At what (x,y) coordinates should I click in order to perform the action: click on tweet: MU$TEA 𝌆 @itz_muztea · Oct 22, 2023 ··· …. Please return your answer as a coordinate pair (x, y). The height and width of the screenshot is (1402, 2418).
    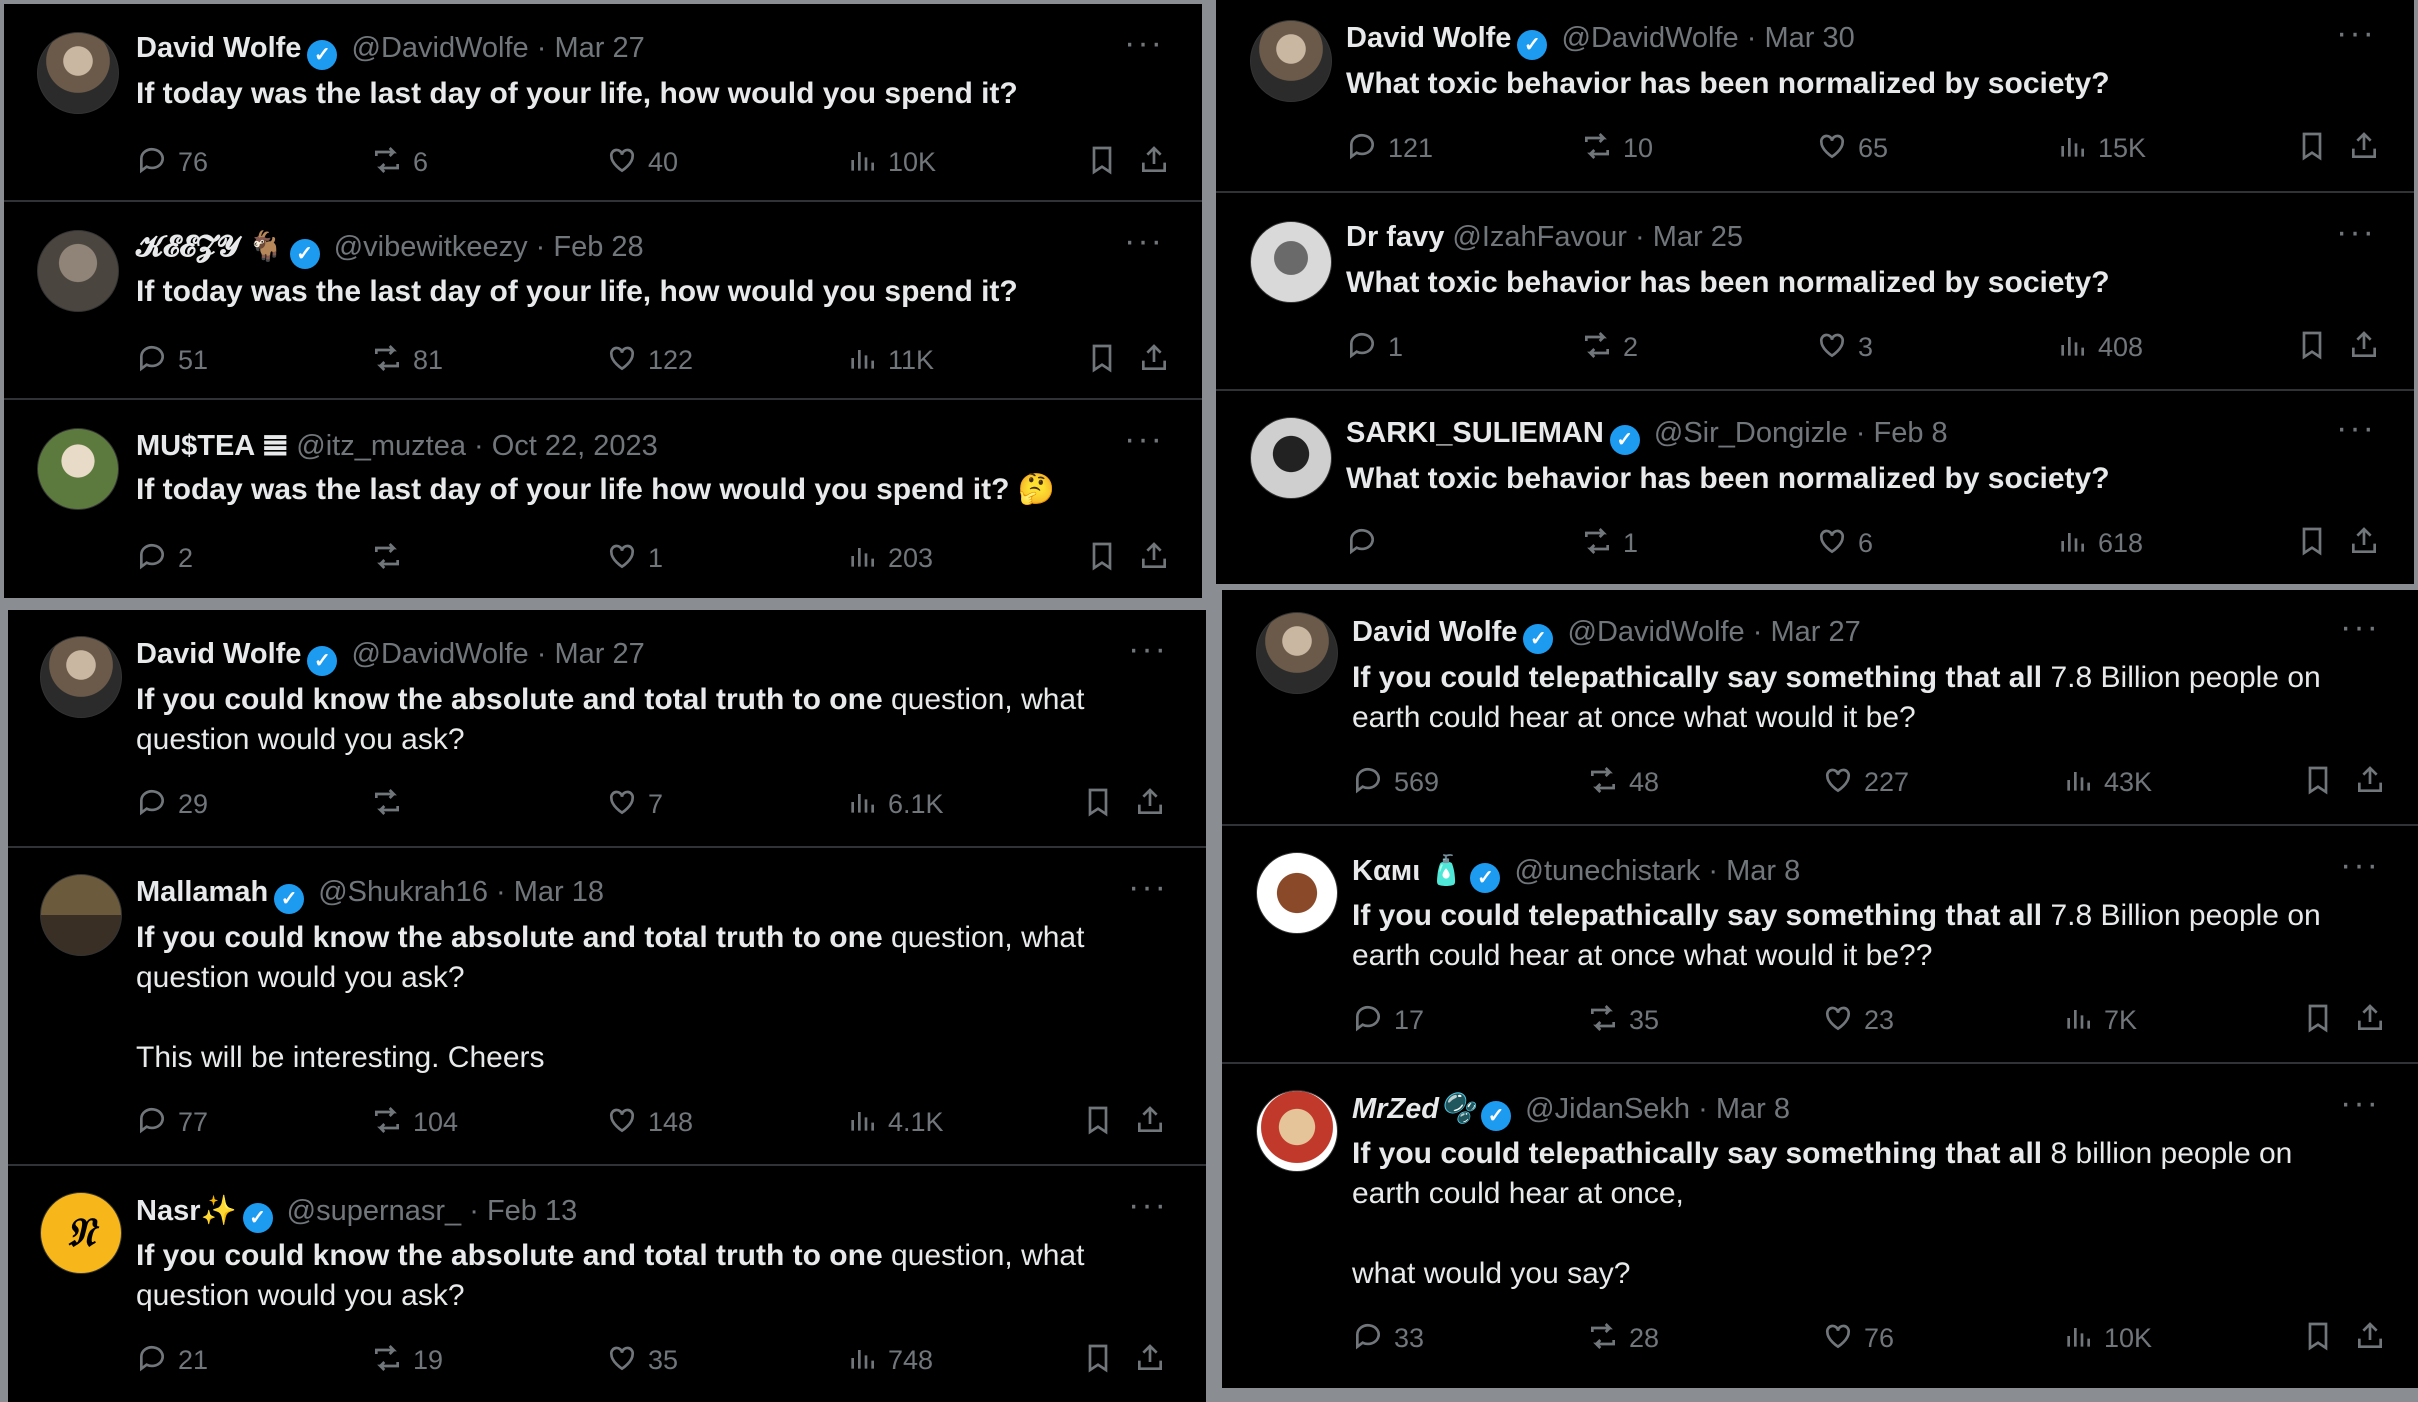
    Looking at the image, I should click on (603, 499).